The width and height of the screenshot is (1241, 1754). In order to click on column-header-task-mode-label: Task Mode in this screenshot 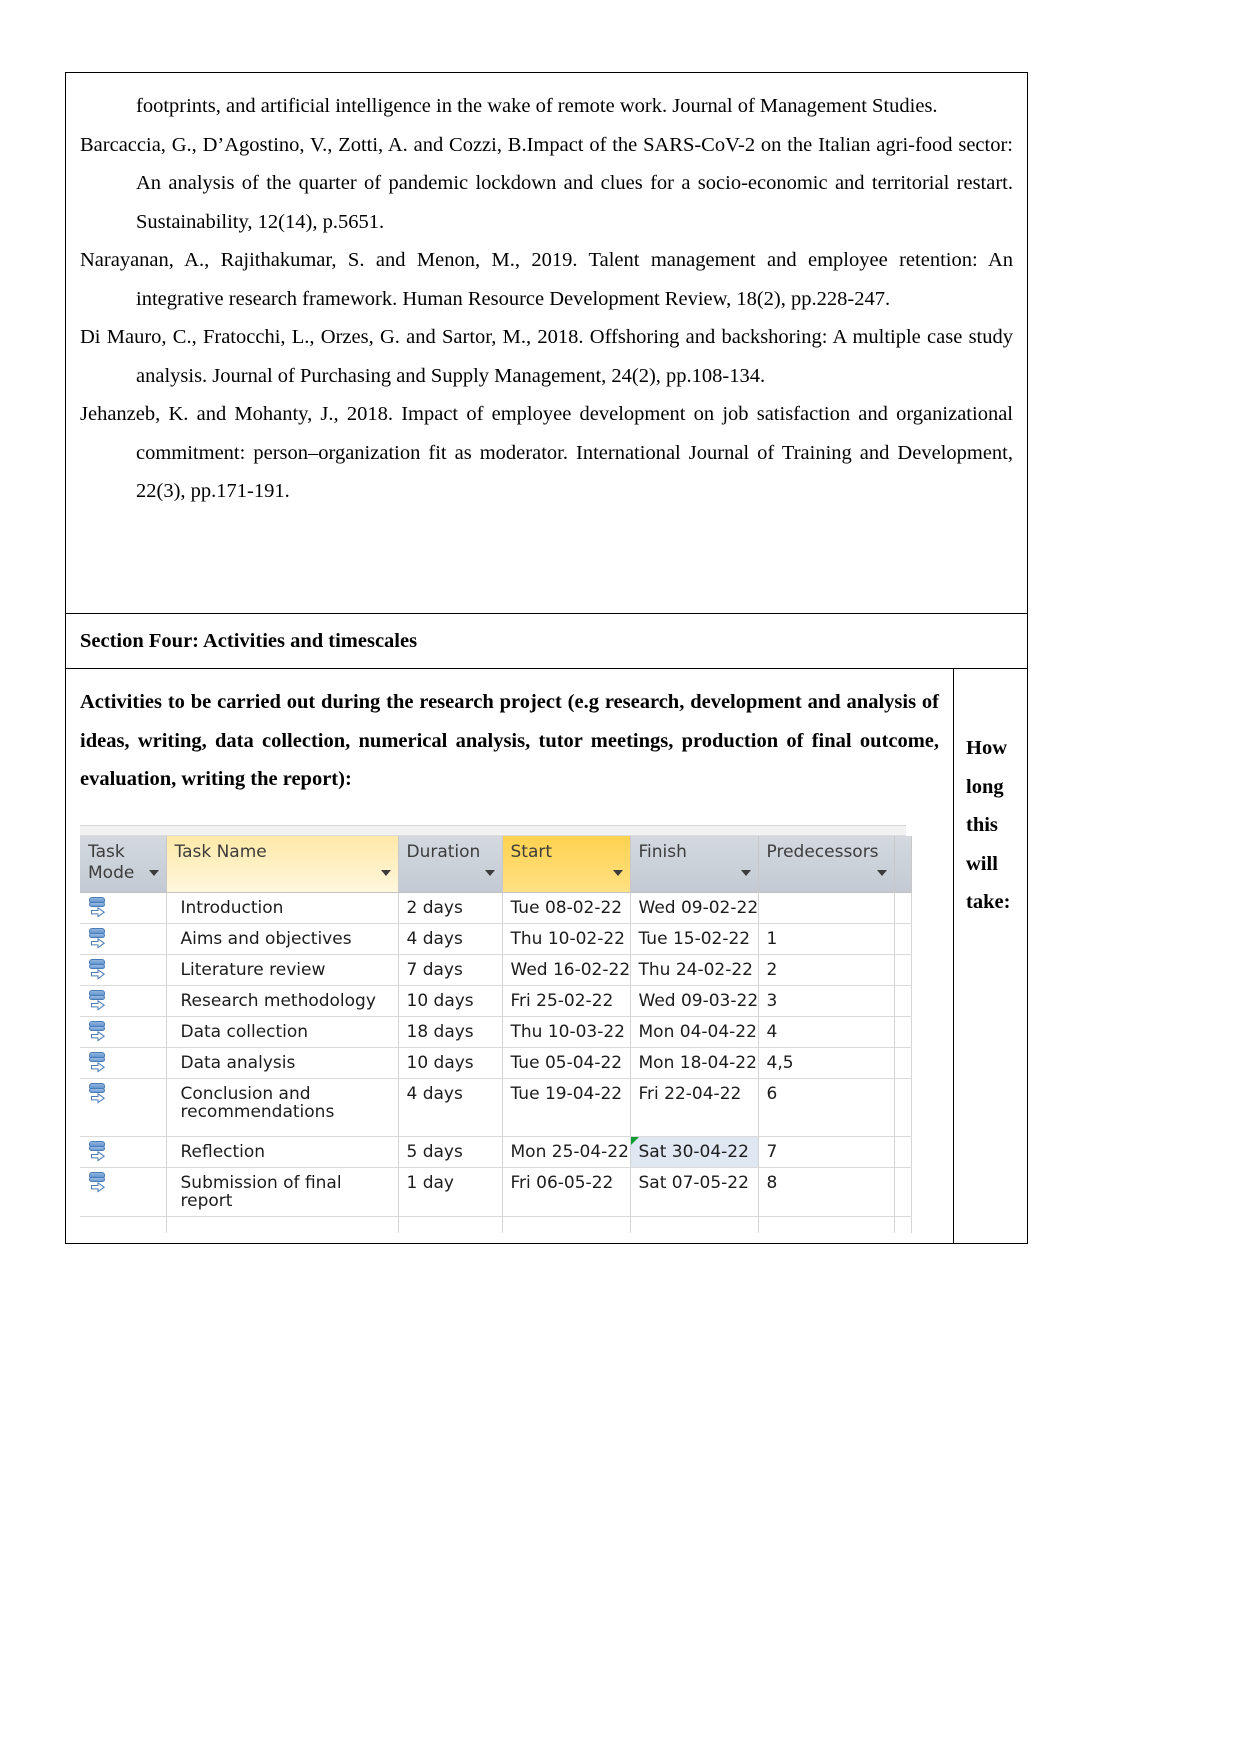, I will do `click(111, 862)`.